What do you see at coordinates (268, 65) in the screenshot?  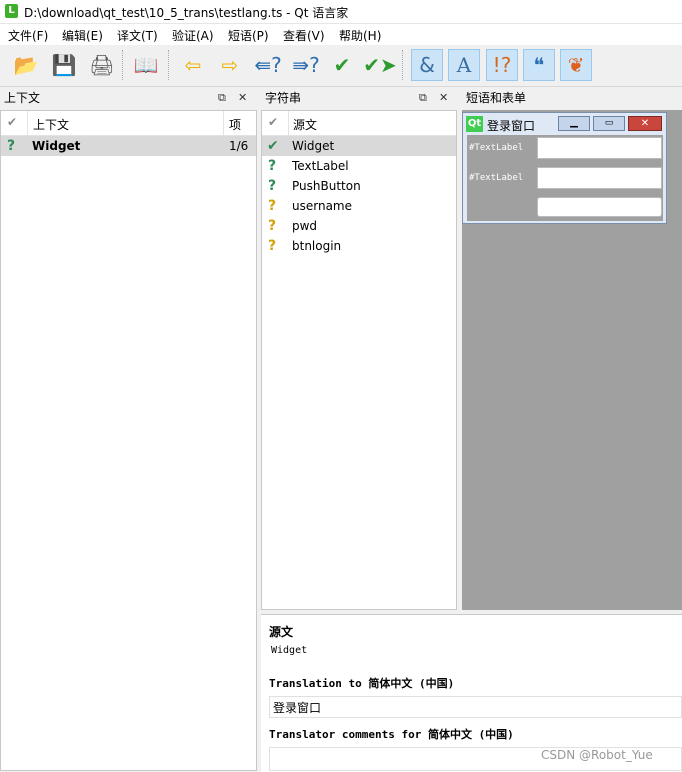 I see `prev-unfinished-icon: ⇚?` at bounding box center [268, 65].